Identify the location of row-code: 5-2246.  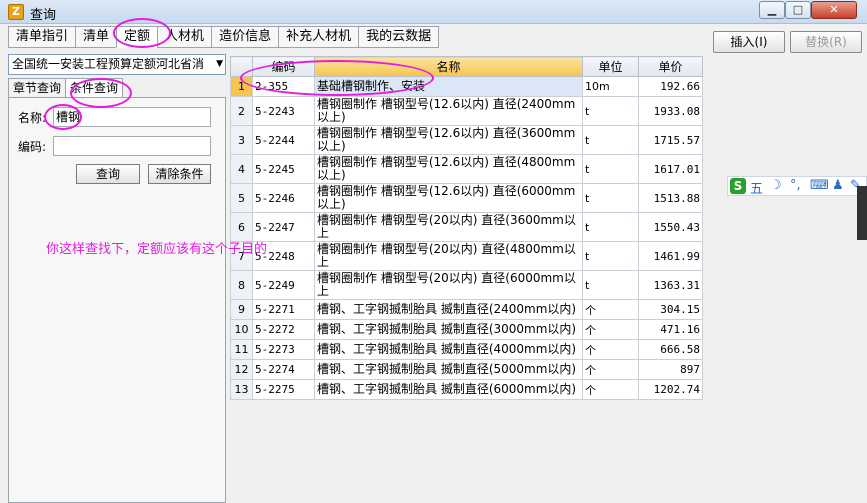
(283, 198).